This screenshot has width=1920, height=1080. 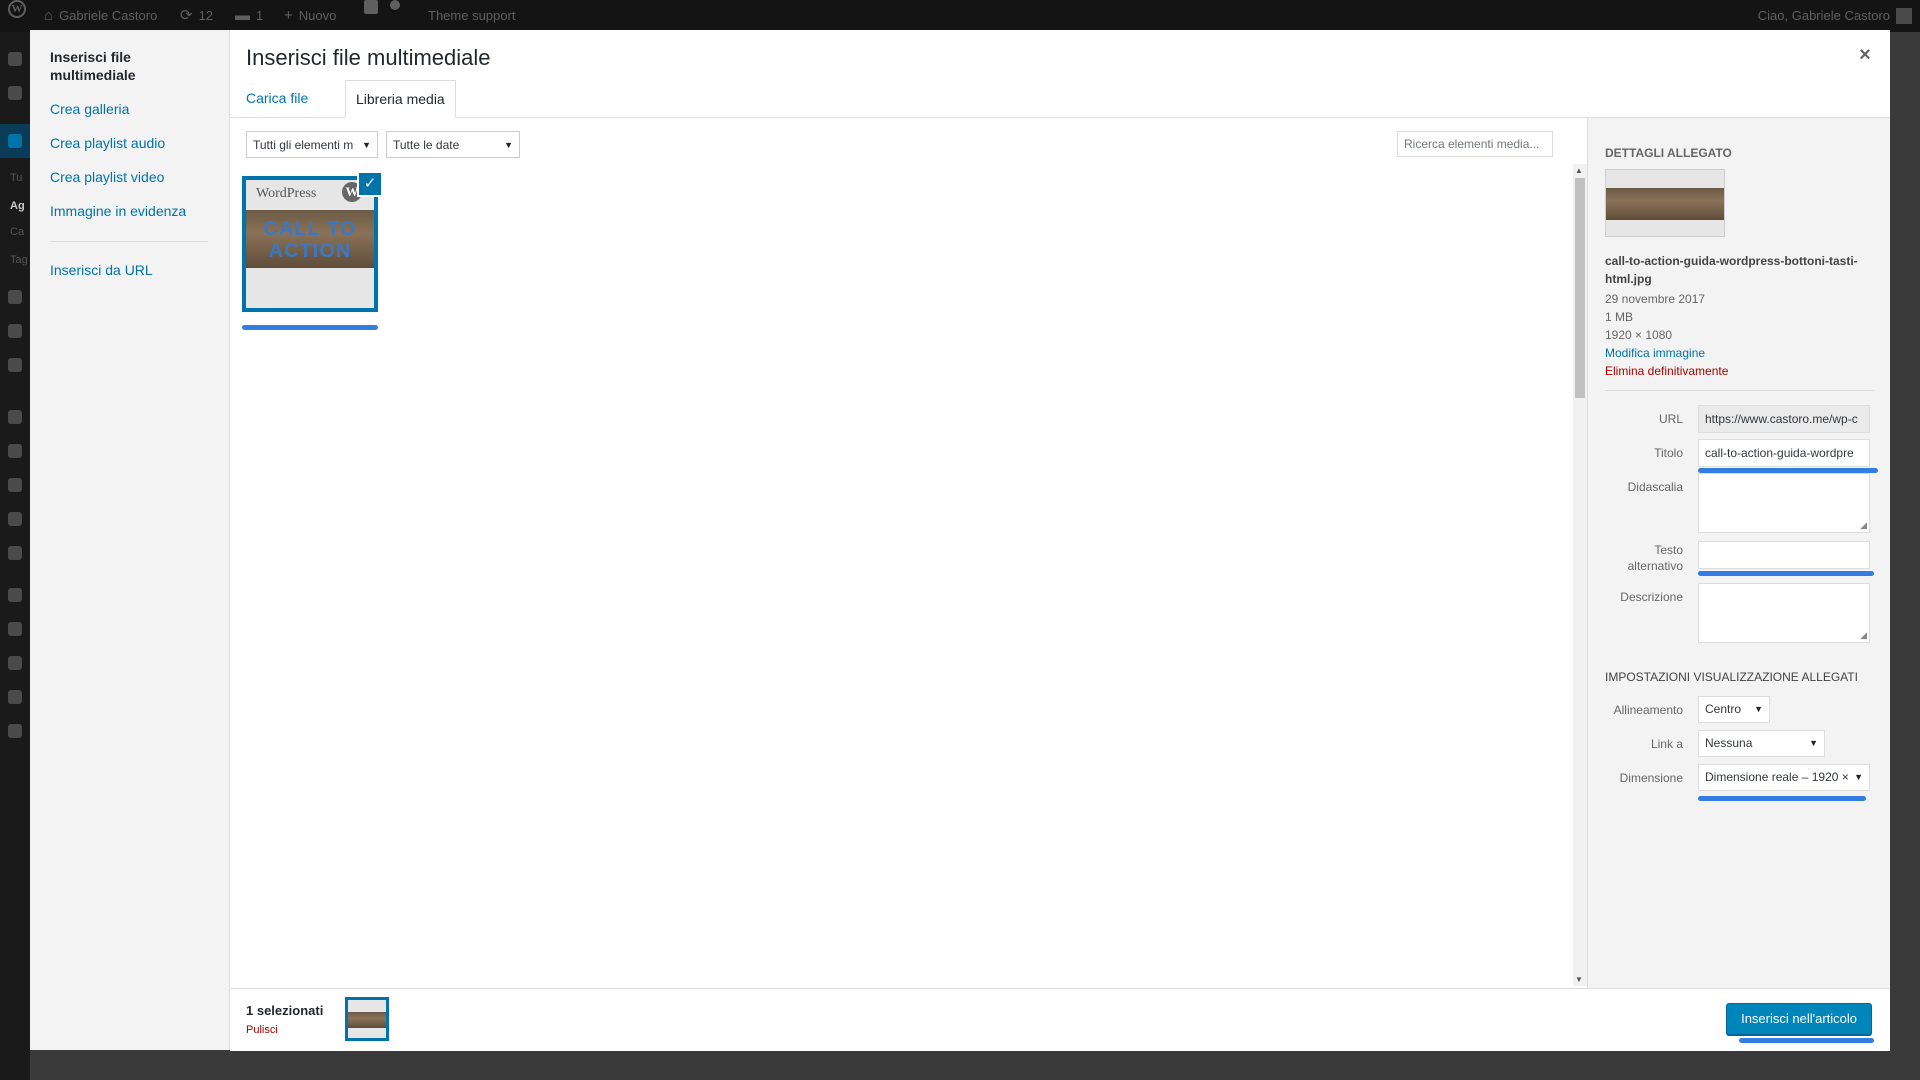 What do you see at coordinates (100, 16) in the screenshot?
I see `site-name-link: ⌂ Gabriele Castoro` at bounding box center [100, 16].